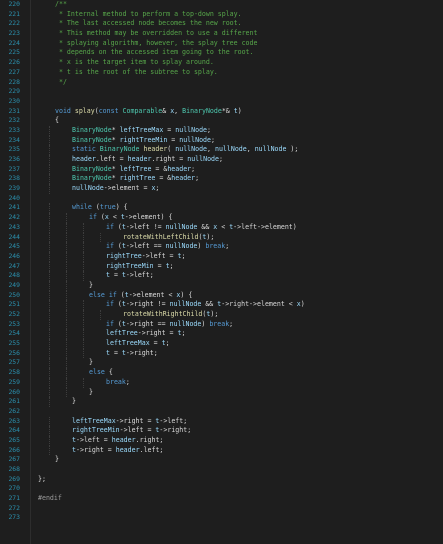  I want to click on code-token: ), so click(302, 304).